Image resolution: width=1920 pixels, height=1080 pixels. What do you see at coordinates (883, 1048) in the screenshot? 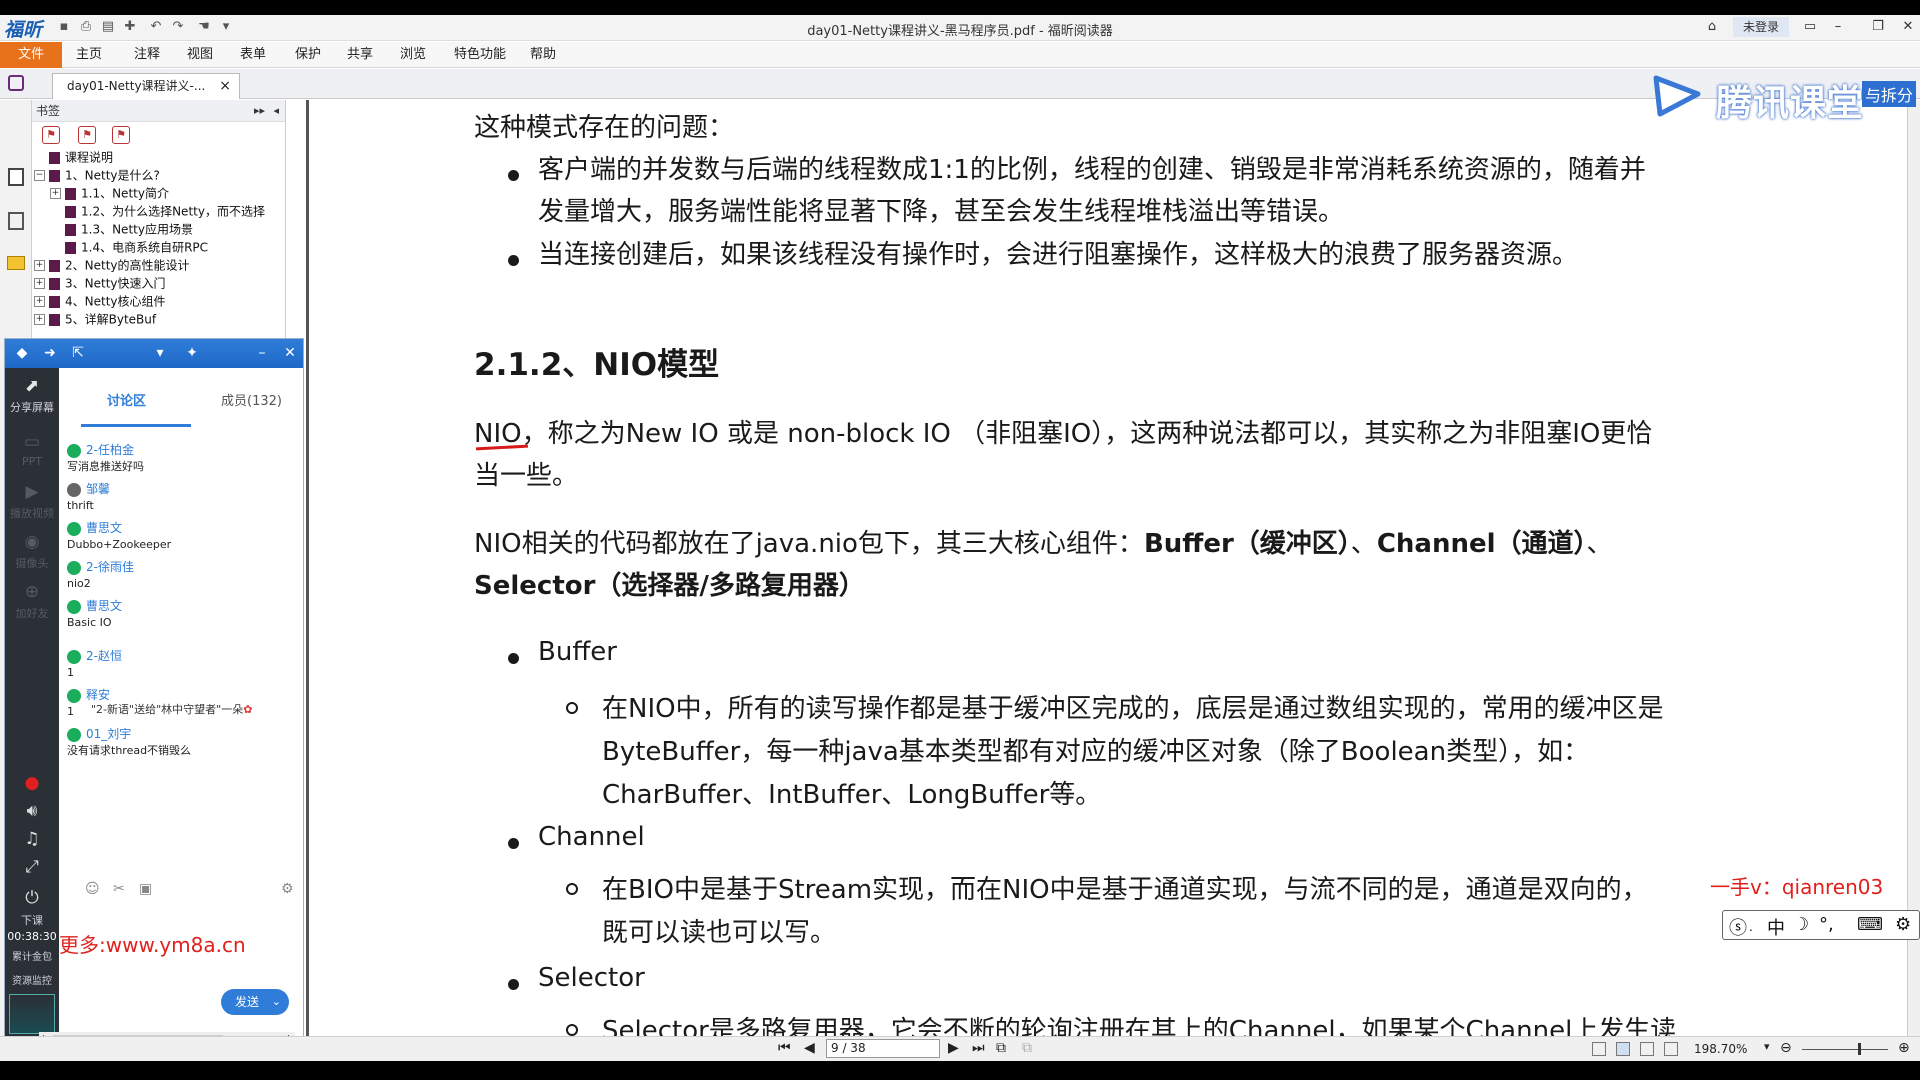
I see `page-number-input: 9 / 38` at bounding box center [883, 1048].